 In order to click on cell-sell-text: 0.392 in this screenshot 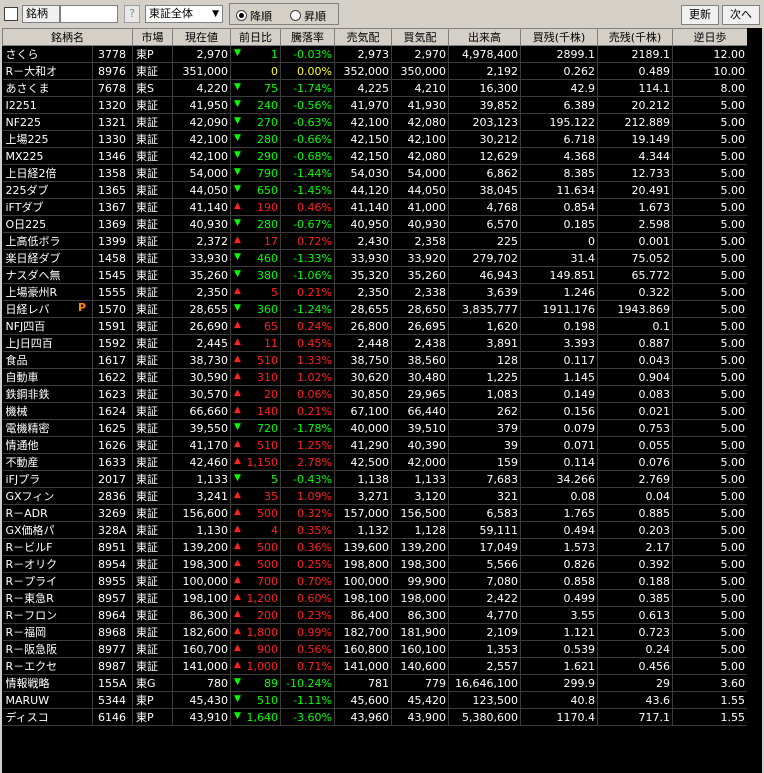, I will do `click(654, 564)`.